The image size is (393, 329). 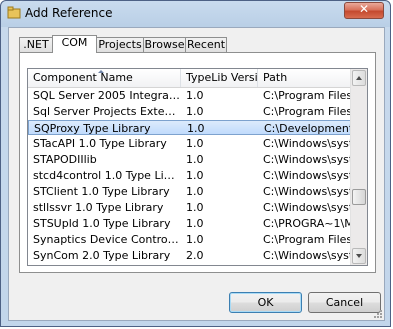 I want to click on add-reference-icon, so click(x=14, y=12).